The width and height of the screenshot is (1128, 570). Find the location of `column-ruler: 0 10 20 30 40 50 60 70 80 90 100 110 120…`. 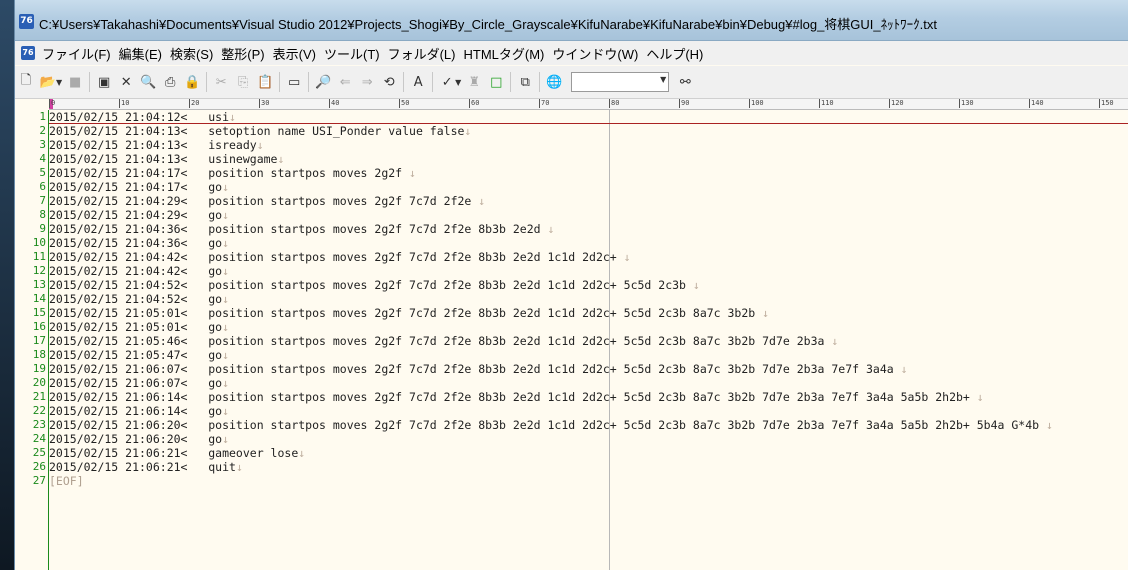

column-ruler: 0 10 20 30 40 50 60 70 80 90 100 110 120… is located at coordinates (588, 104).